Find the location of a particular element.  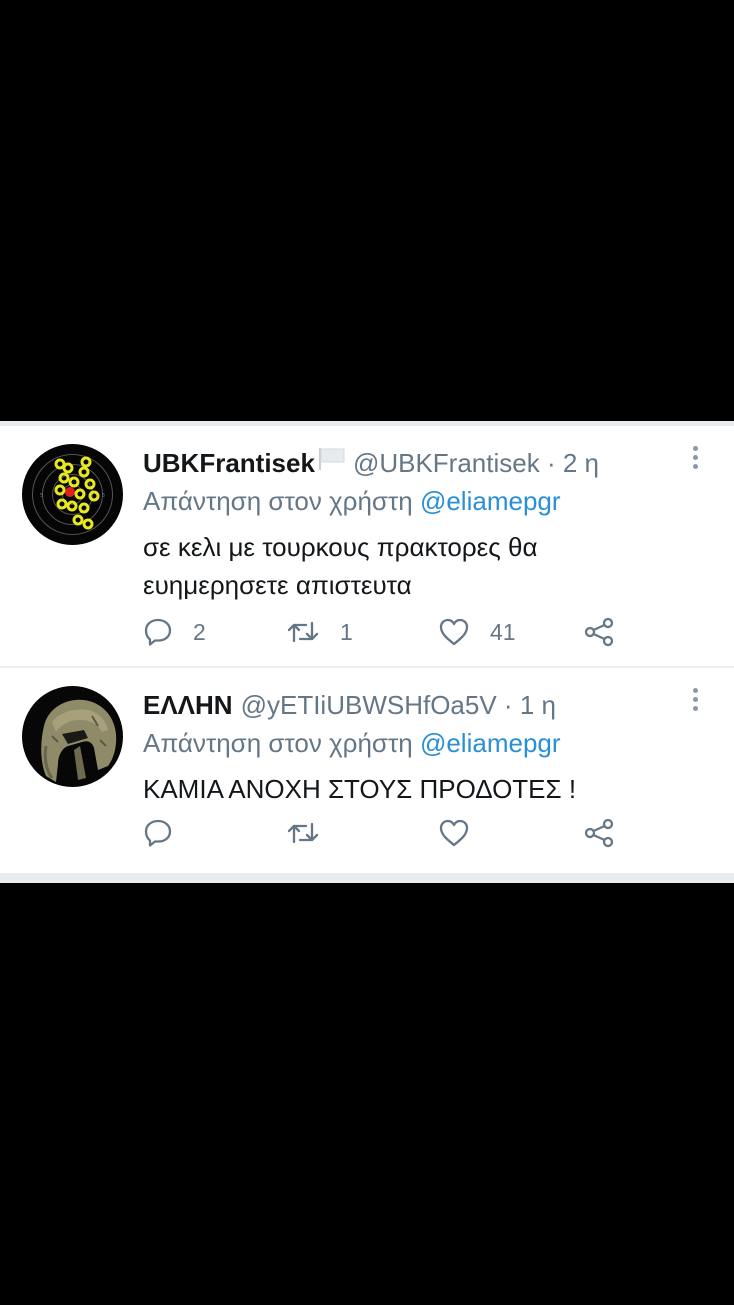

tweet-actions is located at coordinates (388, 833).